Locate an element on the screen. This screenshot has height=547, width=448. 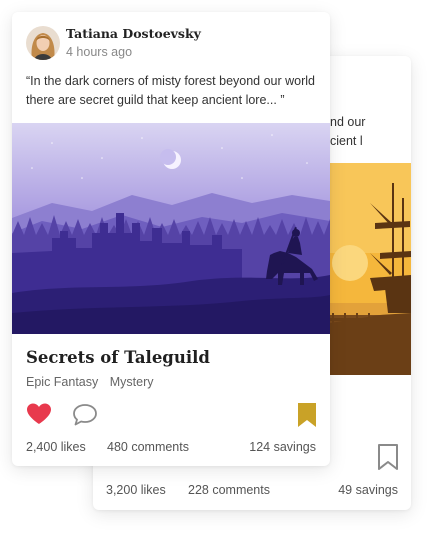
avatar is located at coordinates (43, 43).